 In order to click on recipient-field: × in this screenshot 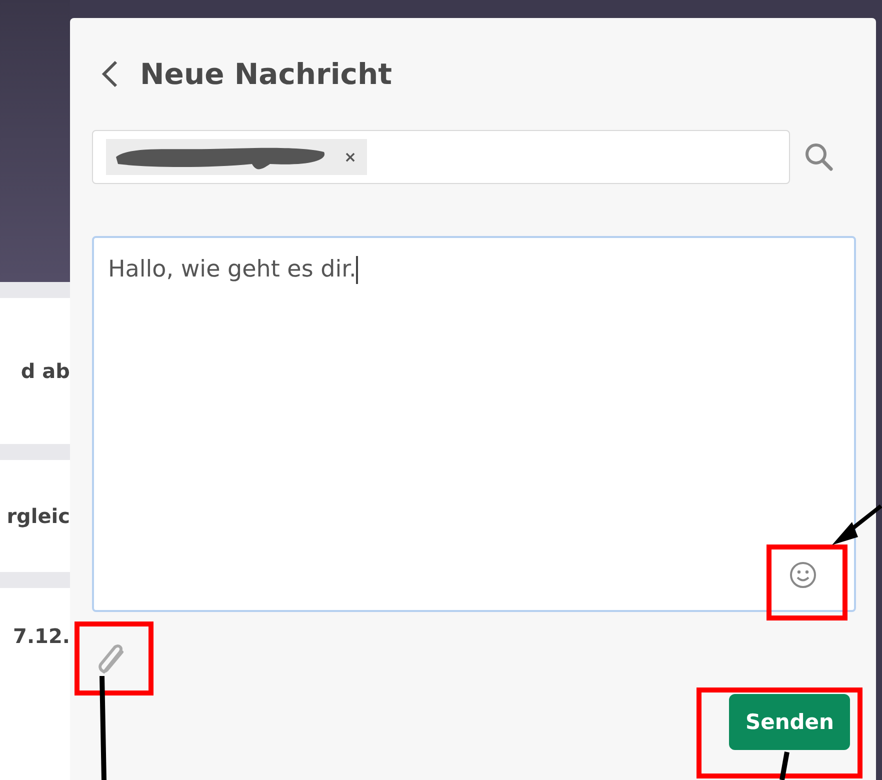, I will do `click(441, 157)`.